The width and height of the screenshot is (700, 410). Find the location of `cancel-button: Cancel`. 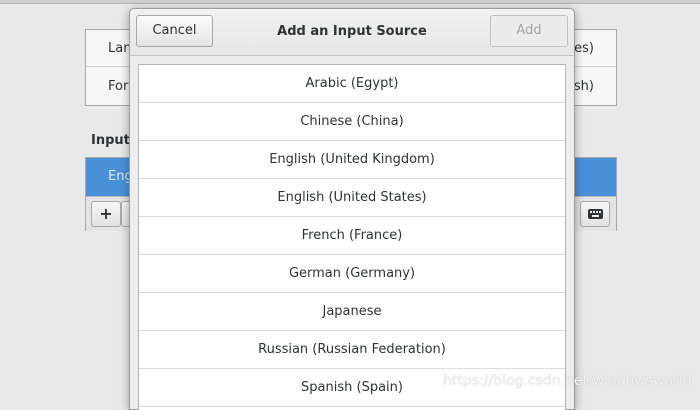

cancel-button: Cancel is located at coordinates (174, 31).